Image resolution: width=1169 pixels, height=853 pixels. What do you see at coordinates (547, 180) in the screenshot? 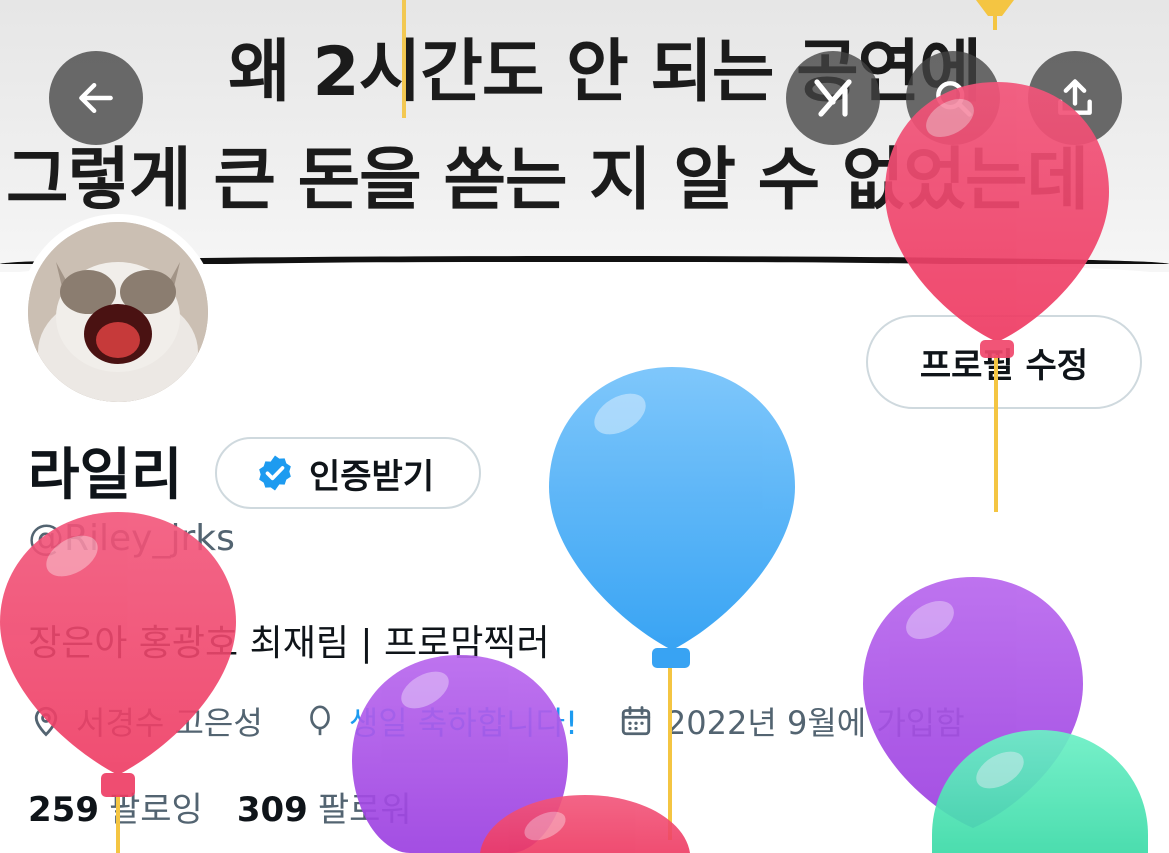
I see `banner-text-line2: 그렇게 큰 돈을 쏟는 지 알 수 없었는데` at bounding box center [547, 180].